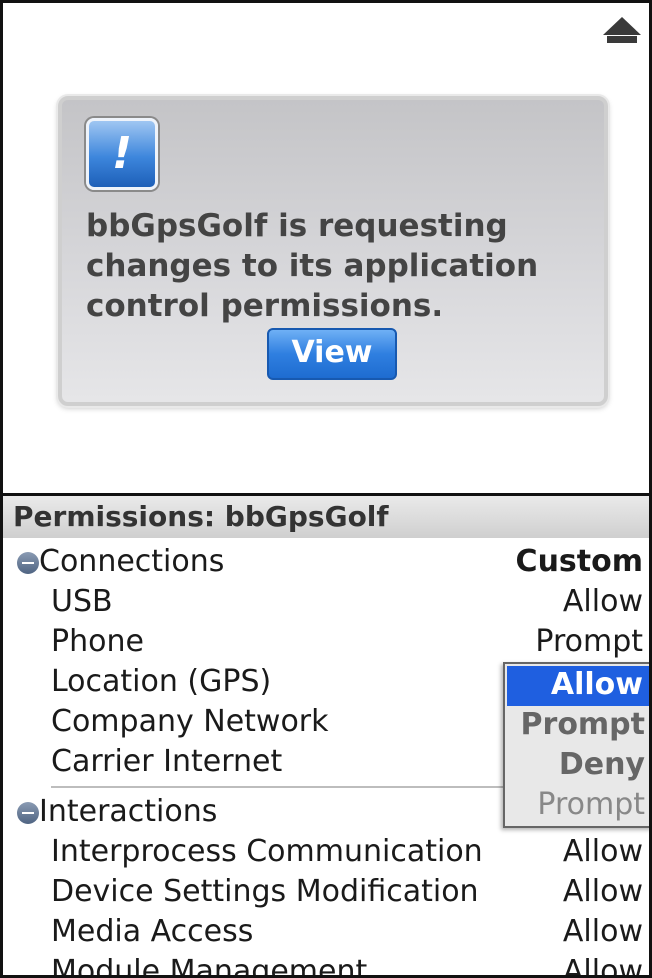 This screenshot has height=978, width=652. Describe the element at coordinates (167, 761) in the screenshot. I see `permission-label: Carrier Internet` at that location.